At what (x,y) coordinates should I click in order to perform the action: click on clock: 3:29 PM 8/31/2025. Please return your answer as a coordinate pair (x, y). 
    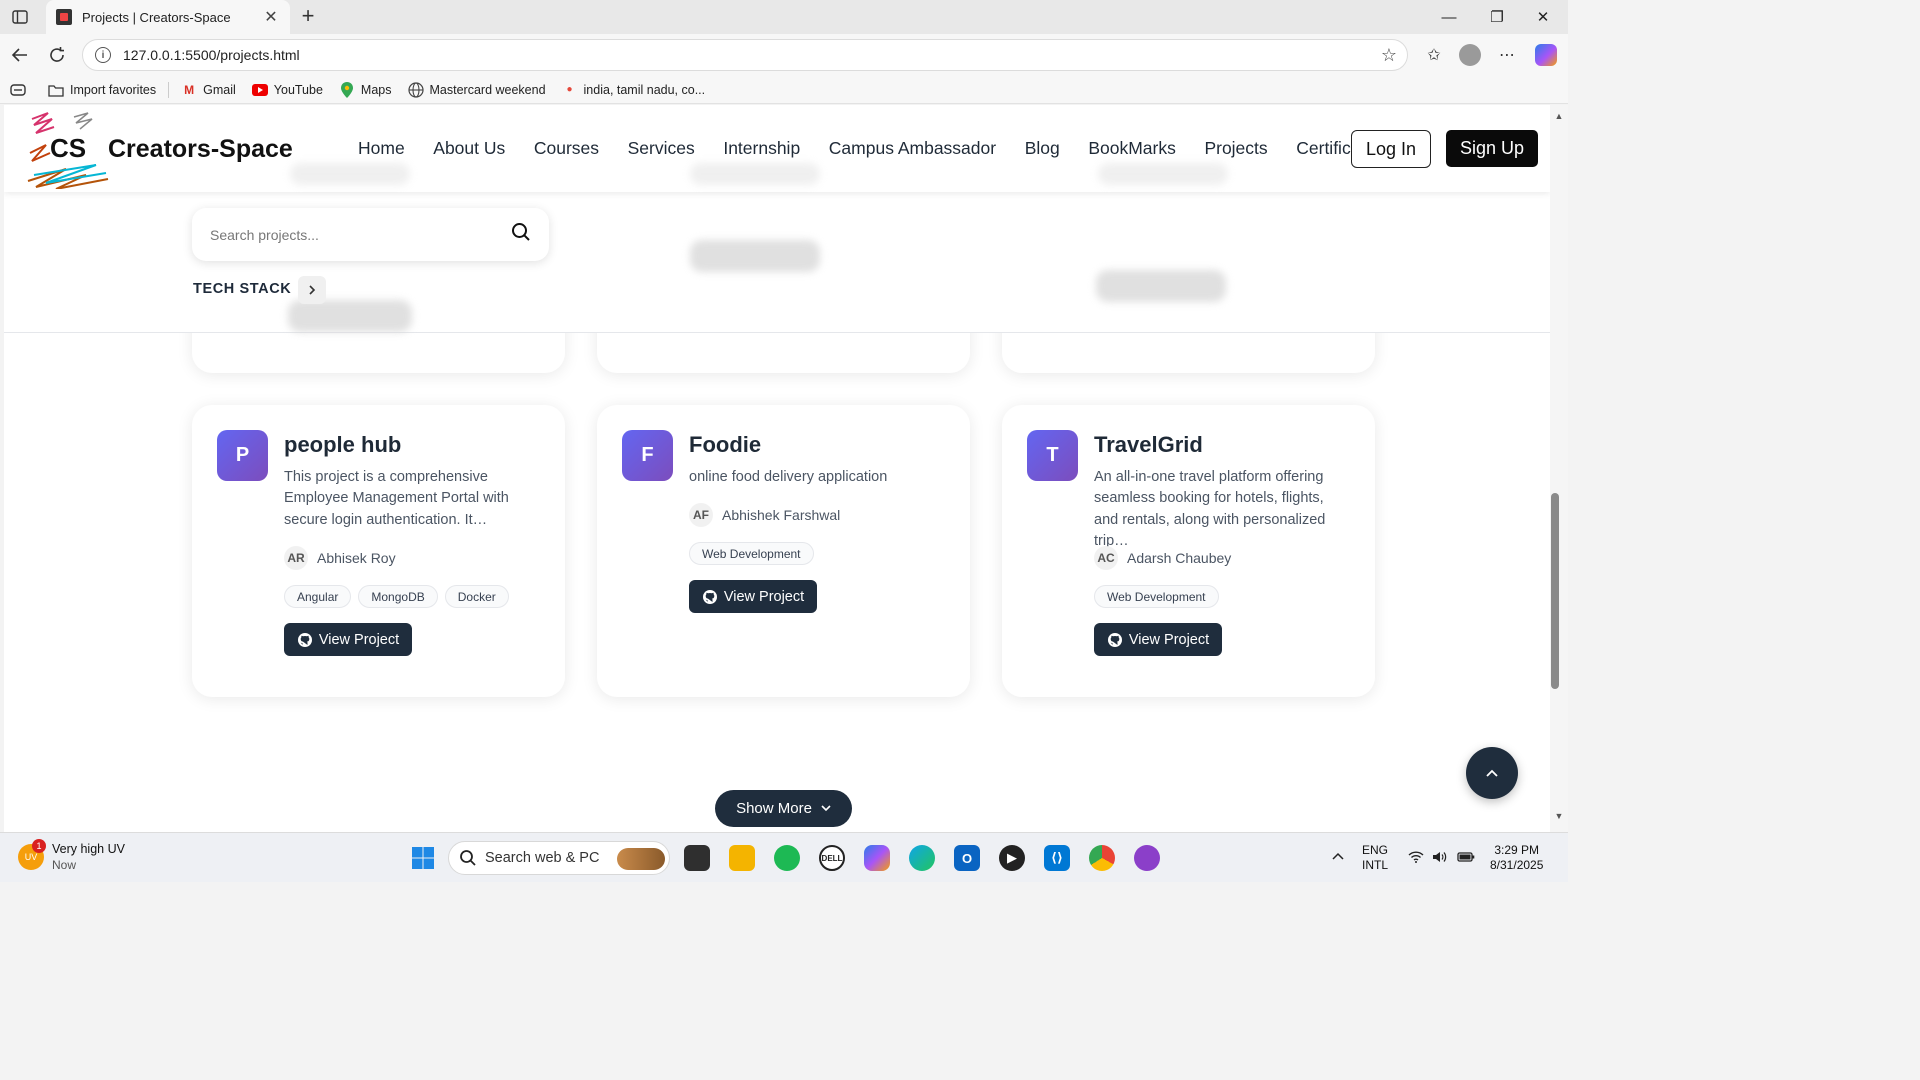
    Looking at the image, I should click on (1516, 858).